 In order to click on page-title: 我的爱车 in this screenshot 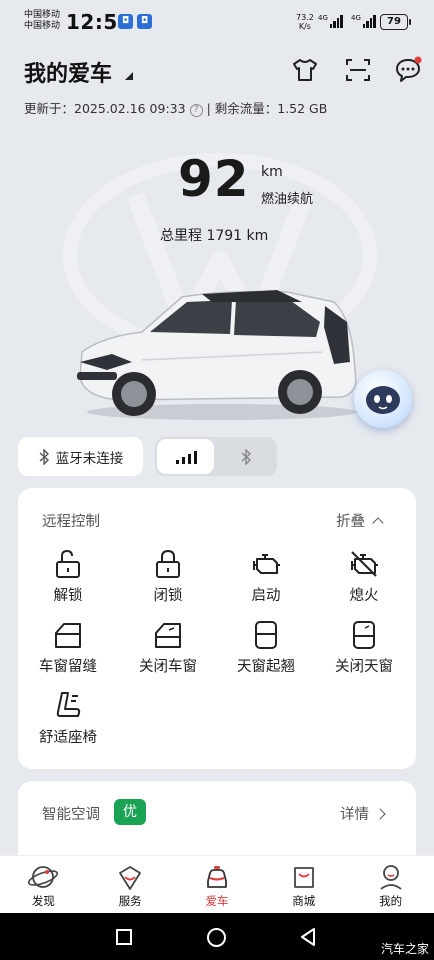, I will do `click(68, 72)`.